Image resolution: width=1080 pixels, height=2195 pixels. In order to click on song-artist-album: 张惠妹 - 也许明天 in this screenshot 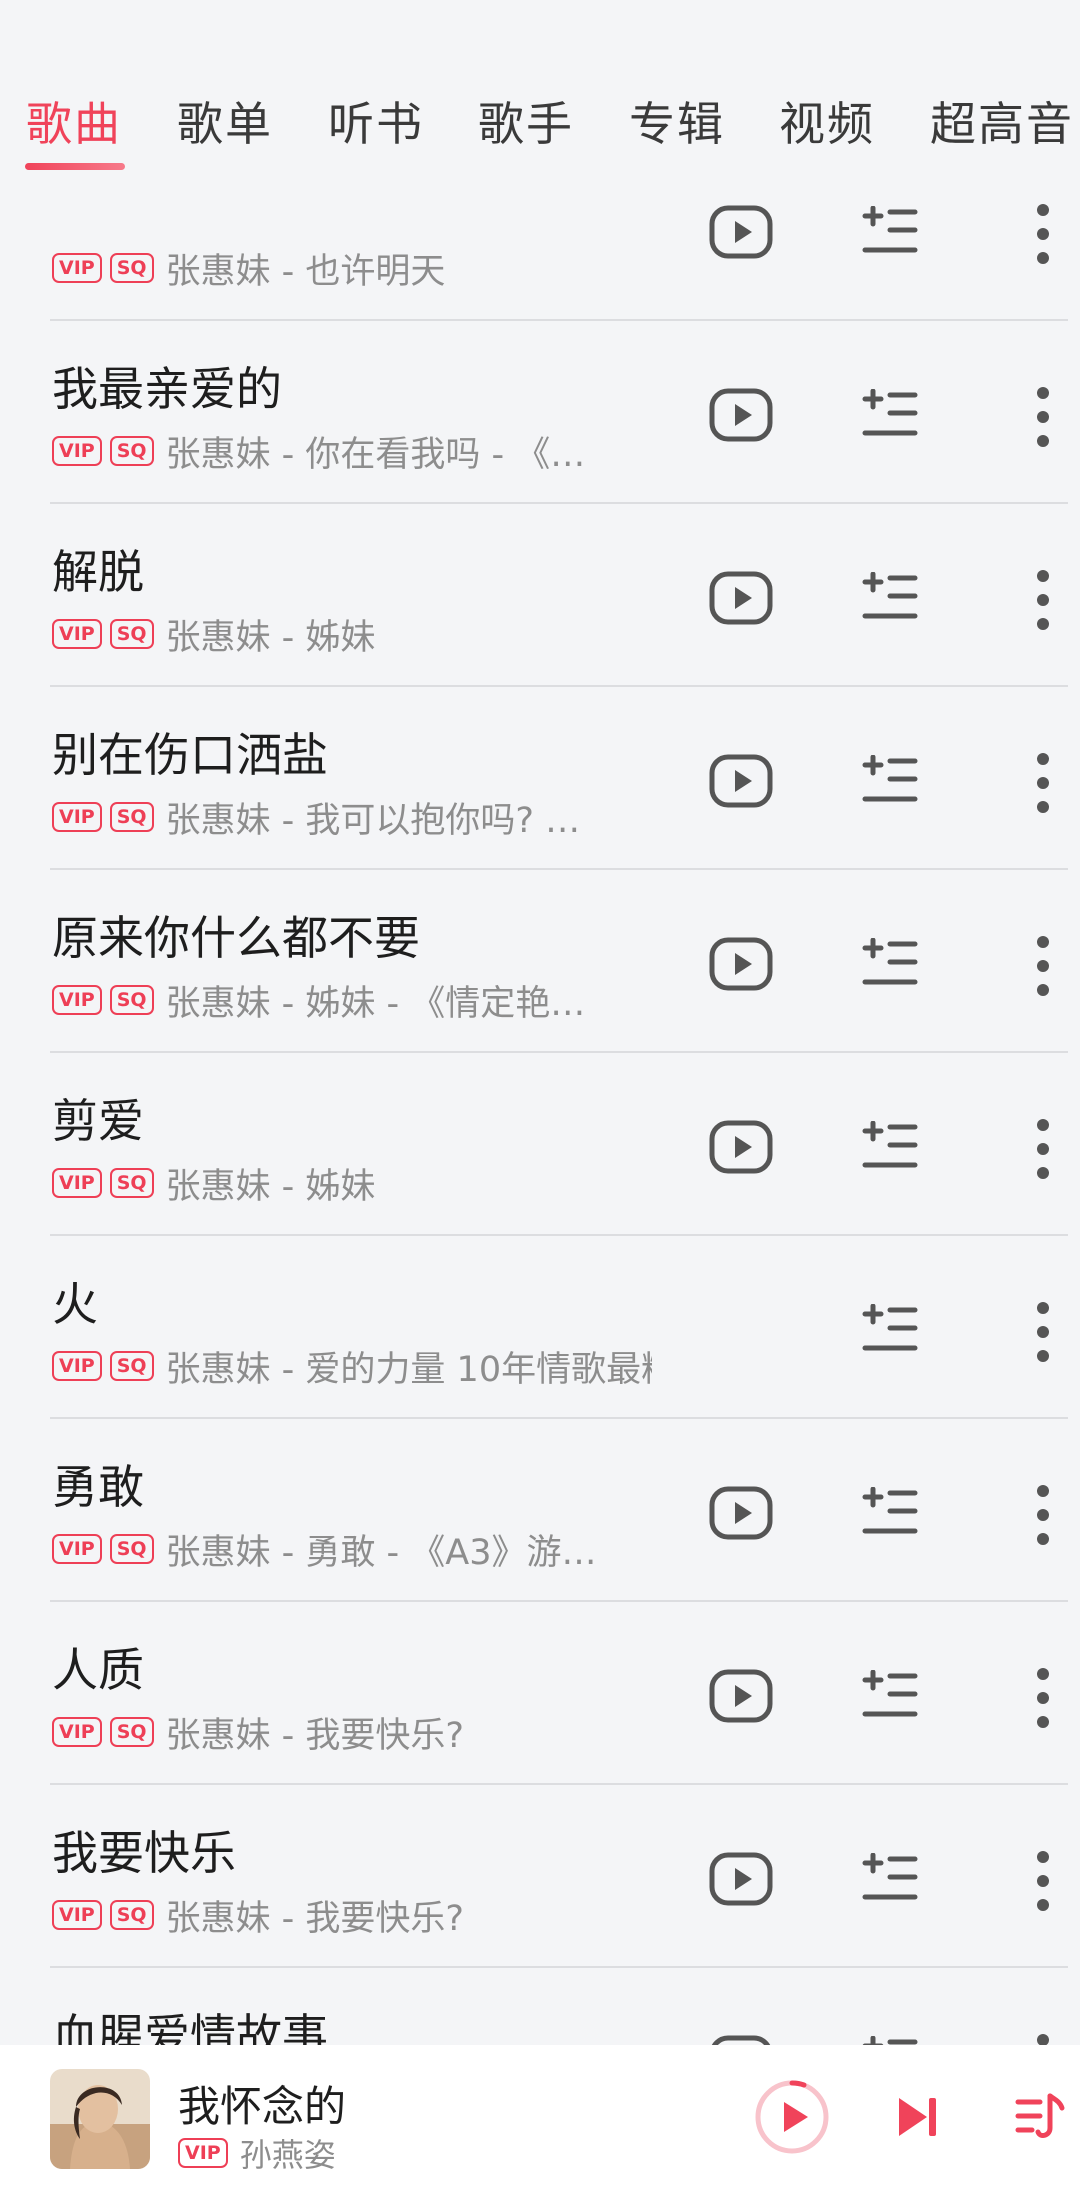, I will do `click(305, 270)`.